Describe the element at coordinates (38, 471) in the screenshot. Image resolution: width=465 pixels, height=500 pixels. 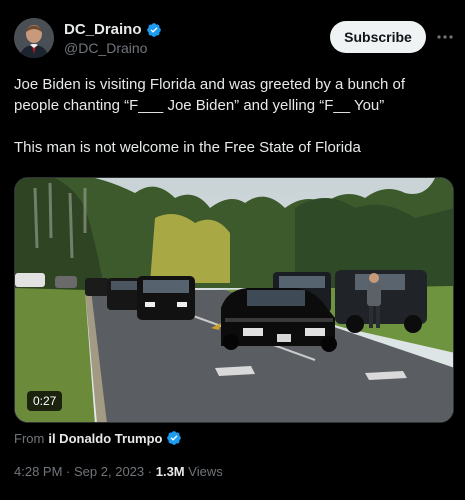
I see `tweet-time: 4:28 PM` at that location.